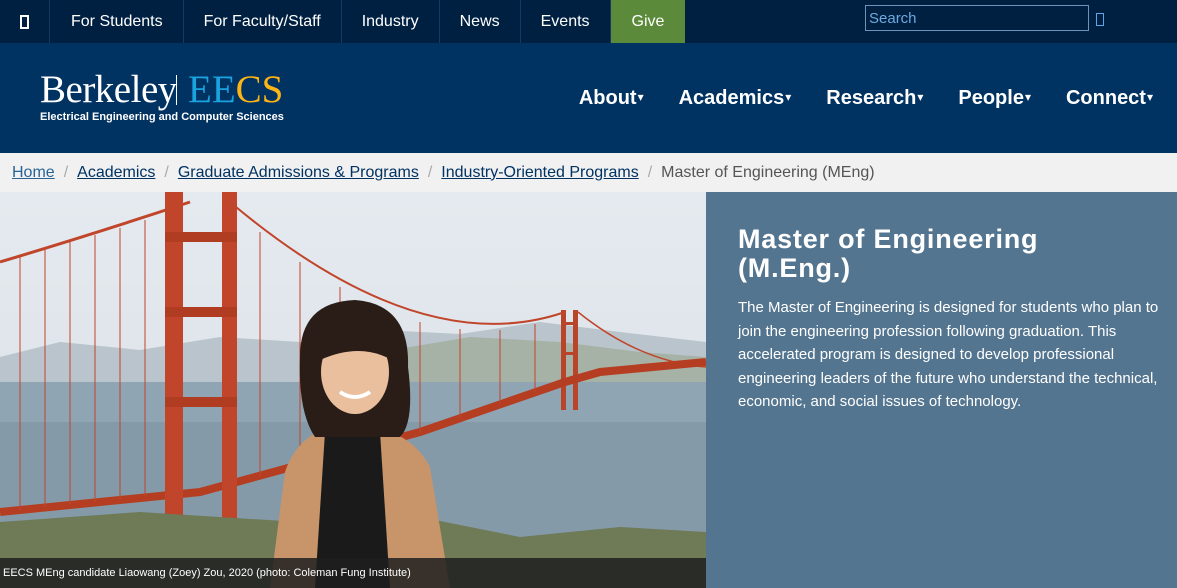  I want to click on give-button: Give, so click(648, 21).